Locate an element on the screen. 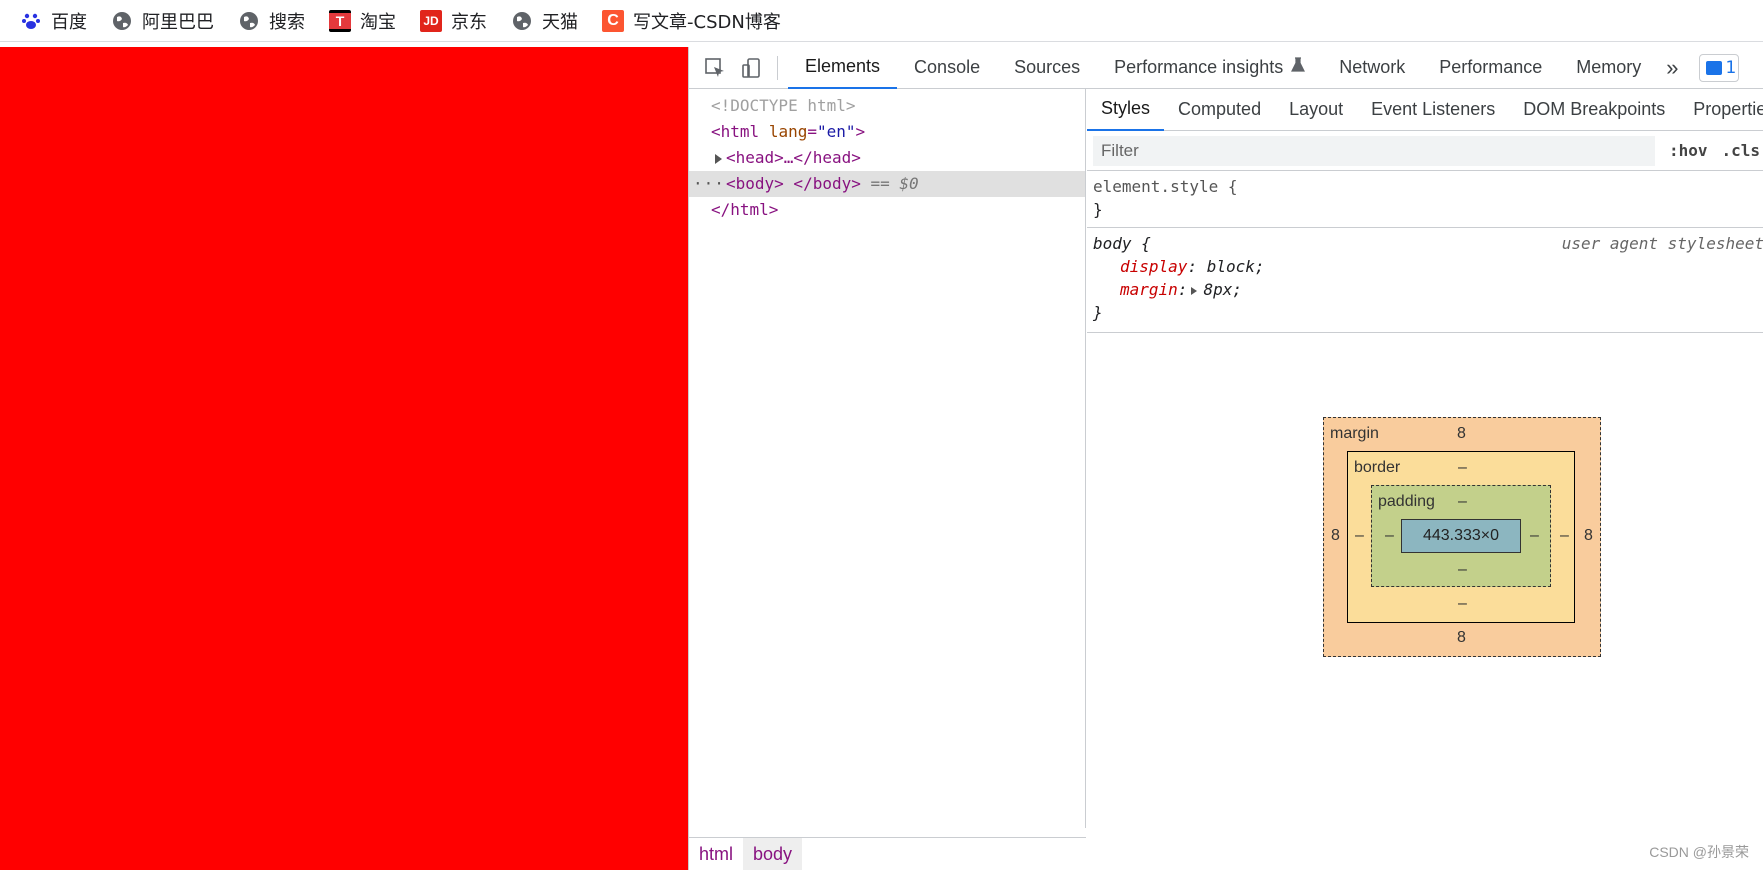 Image resolution: width=1763 pixels, height=870 pixels. device-toolbar-icon is located at coordinates (751, 68).